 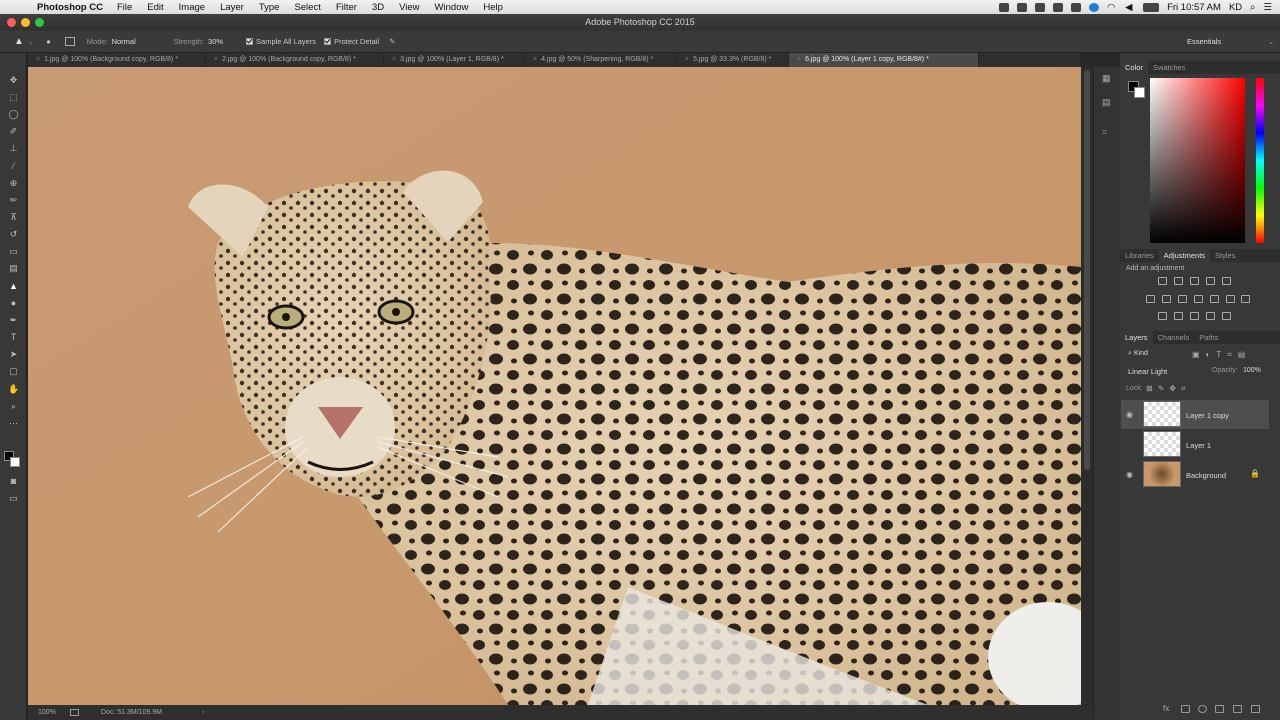 What do you see at coordinates (69, 41) in the screenshot?
I see `brush-panel-icon` at bounding box center [69, 41].